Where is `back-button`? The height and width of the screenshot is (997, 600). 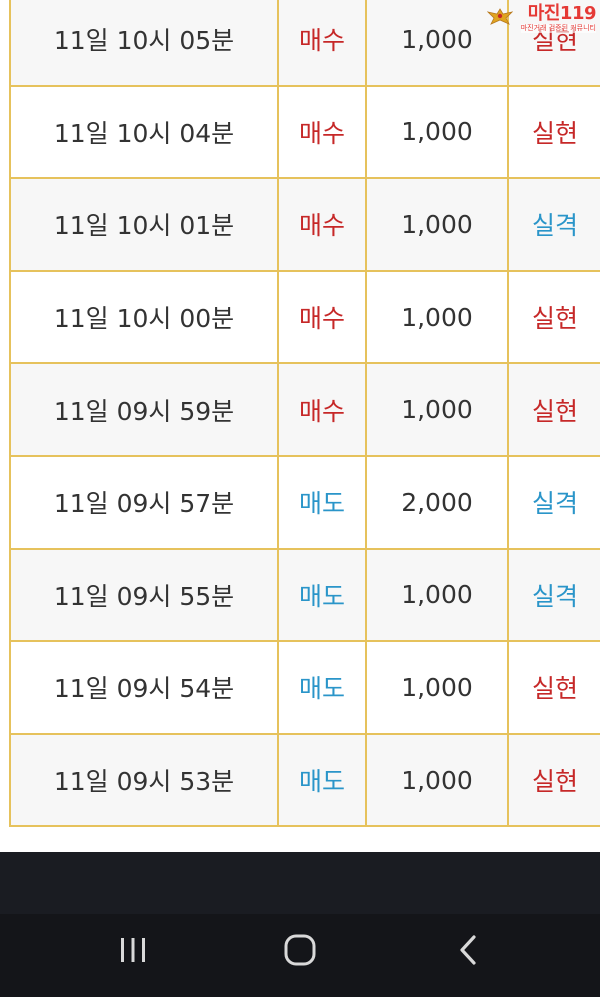 back-button is located at coordinates (468, 952).